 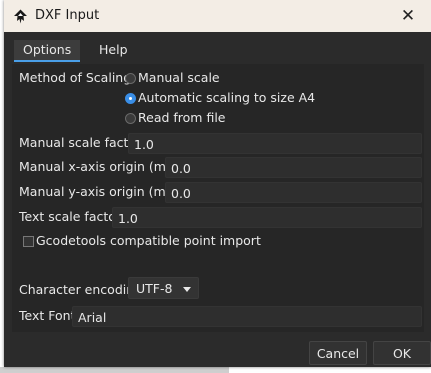 I want to click on background-strip, so click(x=114, y=370).